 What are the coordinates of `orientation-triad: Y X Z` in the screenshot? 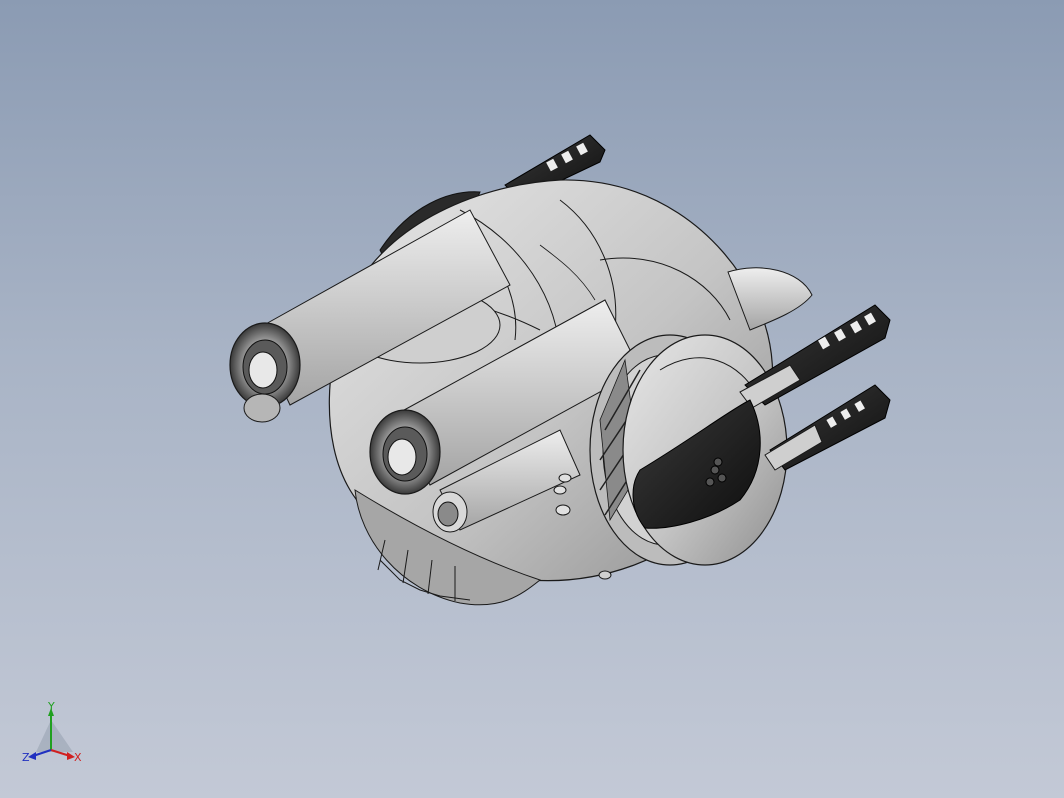 It's located at (53, 735).